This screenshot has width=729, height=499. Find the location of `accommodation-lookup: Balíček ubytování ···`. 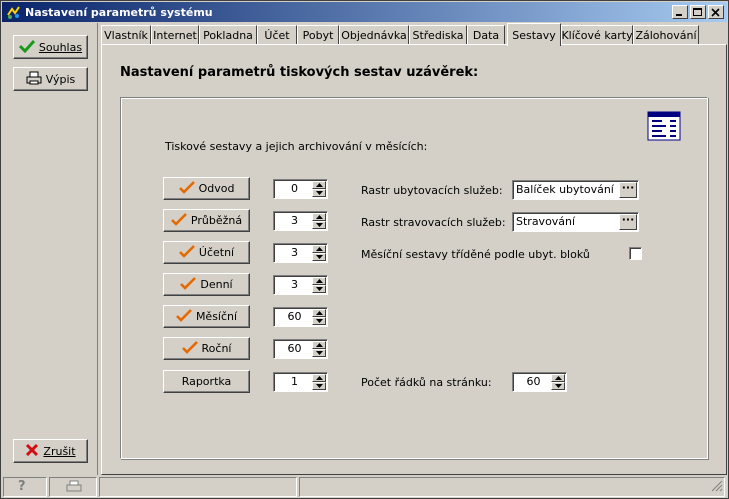

accommodation-lookup: Balíček ubytování ··· is located at coordinates (575, 190).